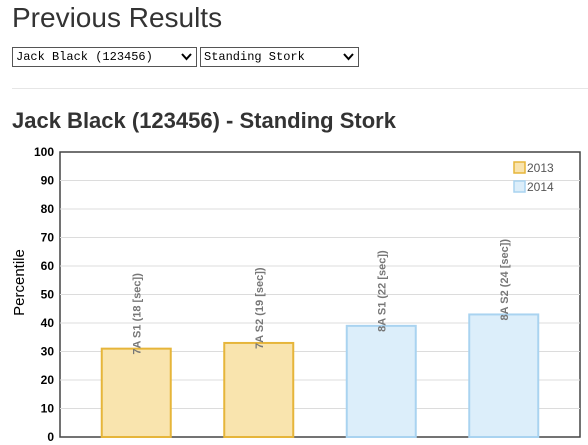  I want to click on y-tick-label: 80, so click(48, 209).